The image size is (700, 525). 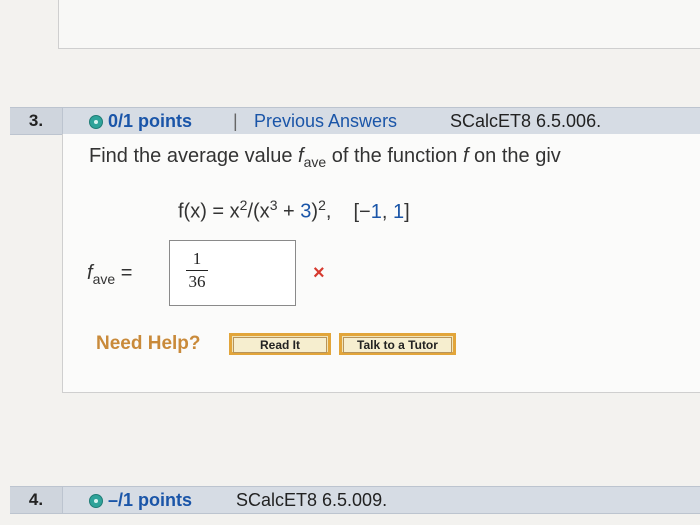 I want to click on question-code: SCalcET8 6.5.009., so click(x=312, y=500).